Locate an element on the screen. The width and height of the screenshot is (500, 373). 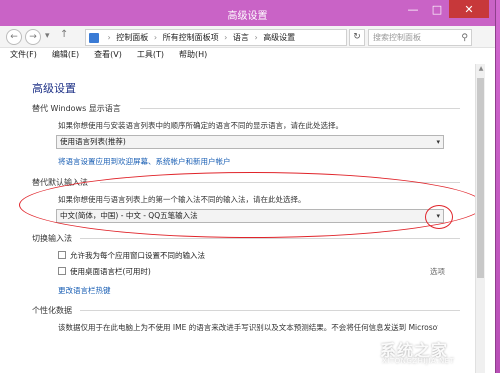
override-display-title: 替代 Windows 显示语言 is located at coordinates (76, 108).